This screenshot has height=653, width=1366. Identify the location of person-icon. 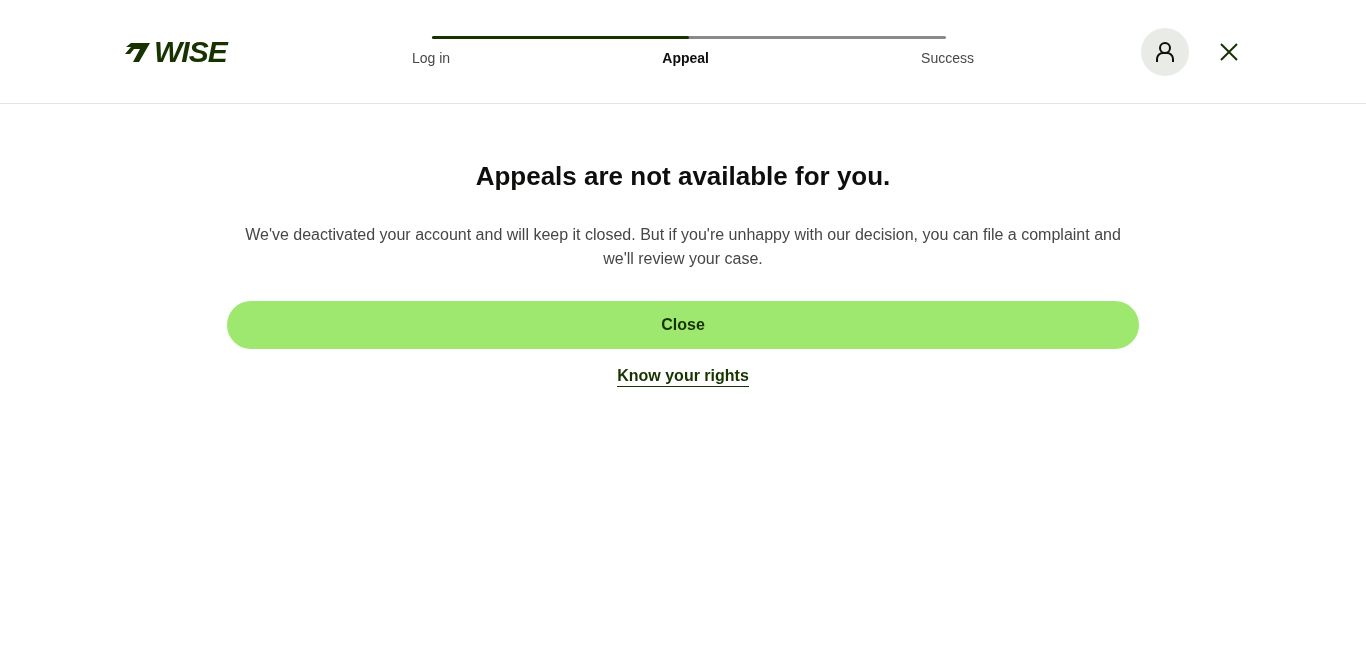
(1165, 51).